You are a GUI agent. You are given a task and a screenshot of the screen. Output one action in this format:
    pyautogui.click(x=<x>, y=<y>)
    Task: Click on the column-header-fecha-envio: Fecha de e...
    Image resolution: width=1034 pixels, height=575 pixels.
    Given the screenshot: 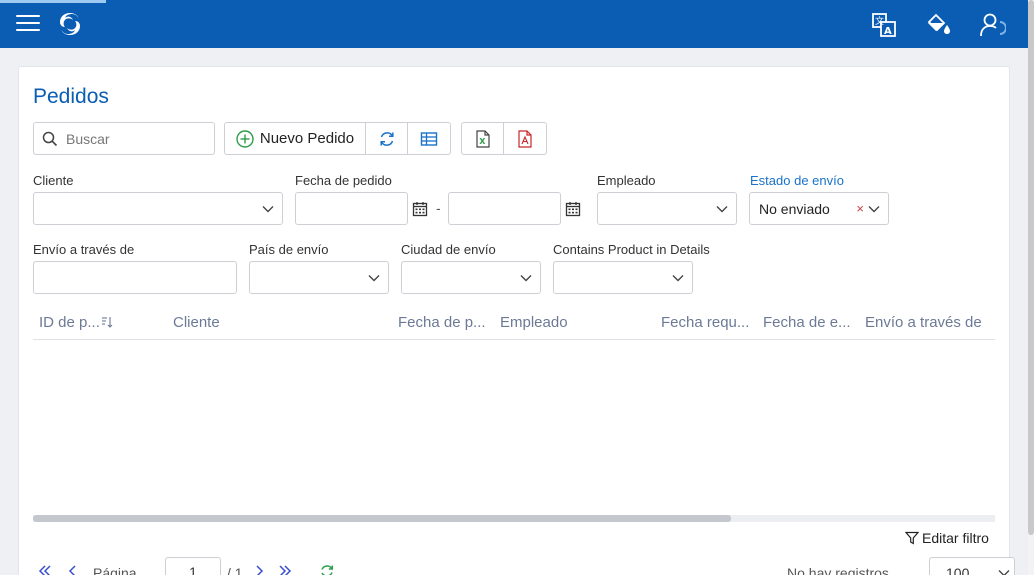 What is the action you would take?
    pyautogui.click(x=807, y=322)
    